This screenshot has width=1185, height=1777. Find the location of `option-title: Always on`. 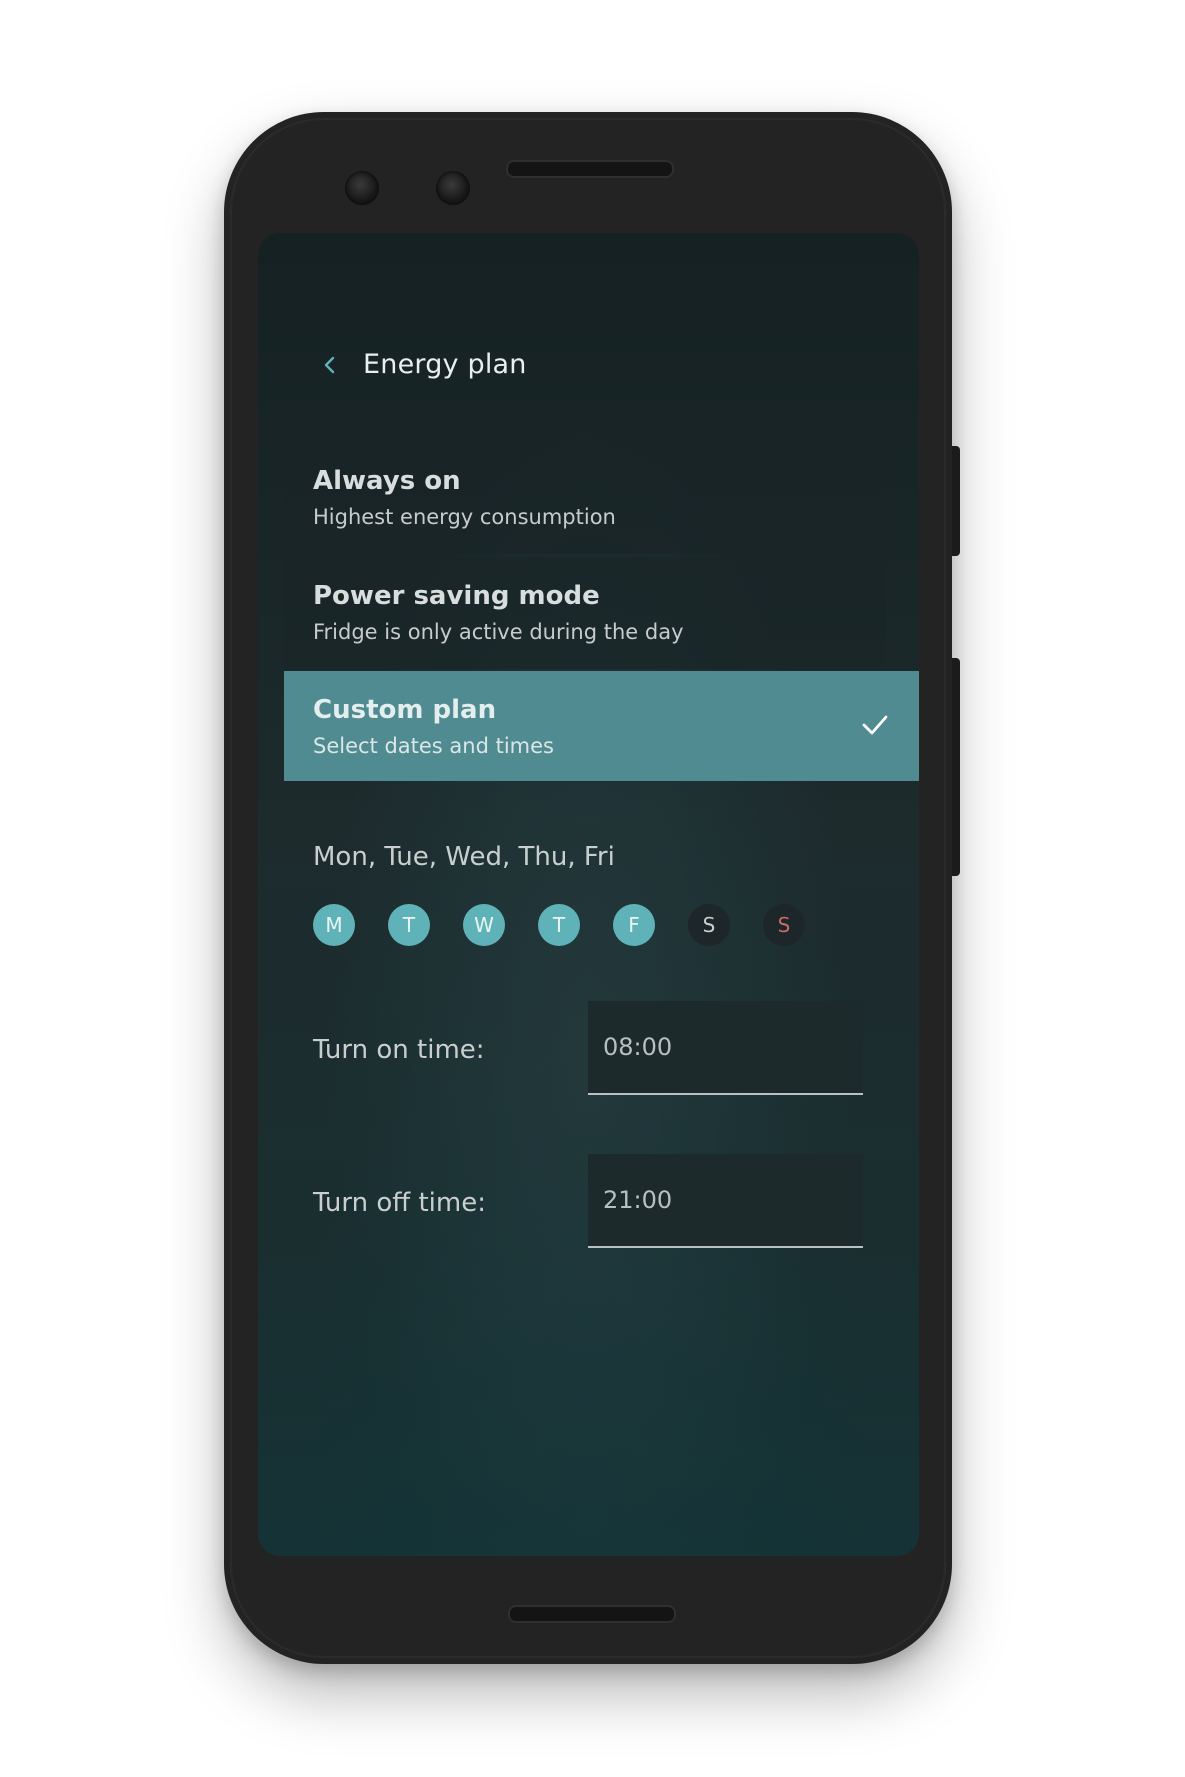

option-title: Always on is located at coordinates (387, 481).